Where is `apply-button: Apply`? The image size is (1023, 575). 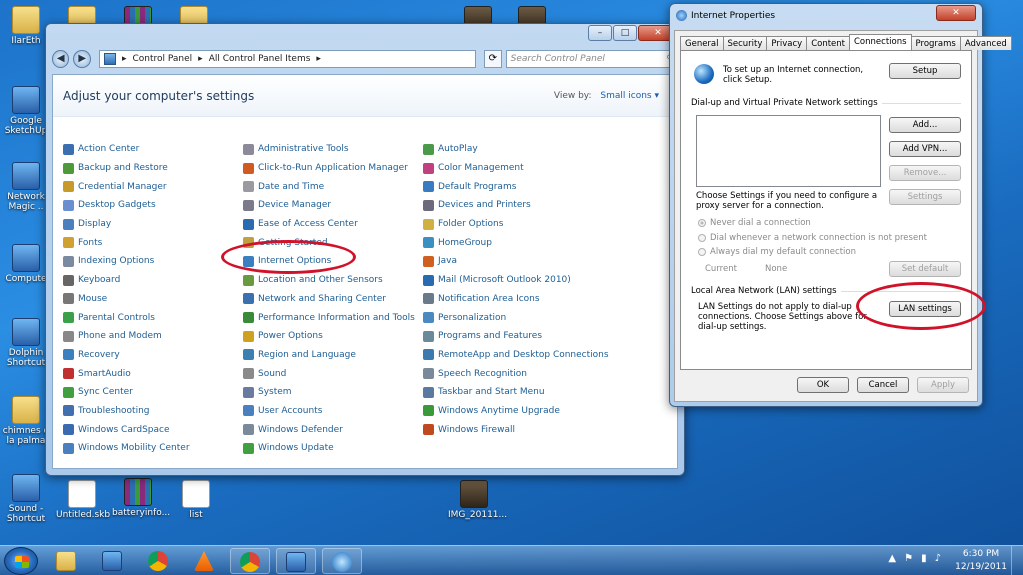
apply-button: Apply is located at coordinates (943, 385).